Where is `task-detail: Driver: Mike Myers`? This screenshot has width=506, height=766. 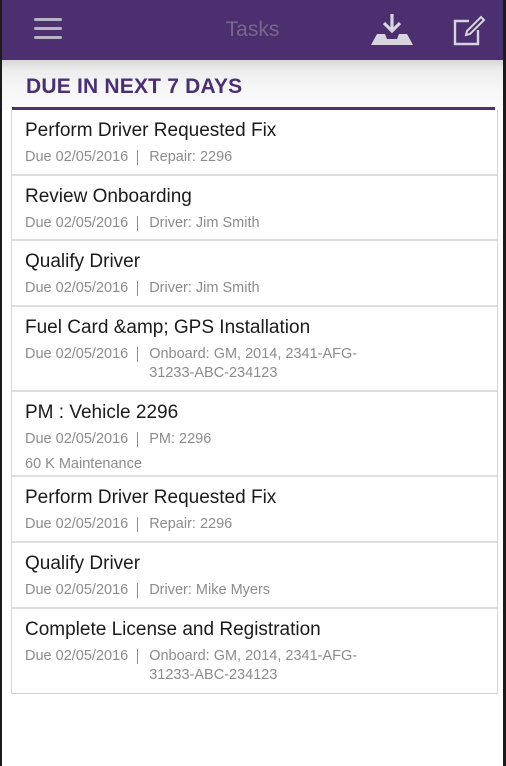 task-detail: Driver: Mike Myers is located at coordinates (210, 590).